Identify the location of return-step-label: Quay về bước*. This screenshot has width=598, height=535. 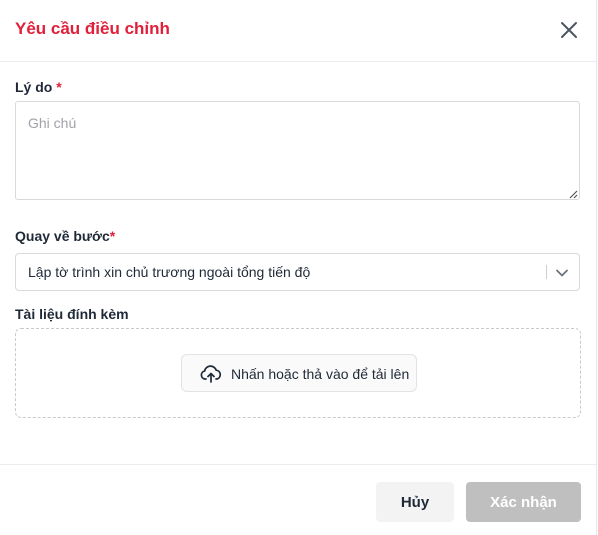
(65, 236).